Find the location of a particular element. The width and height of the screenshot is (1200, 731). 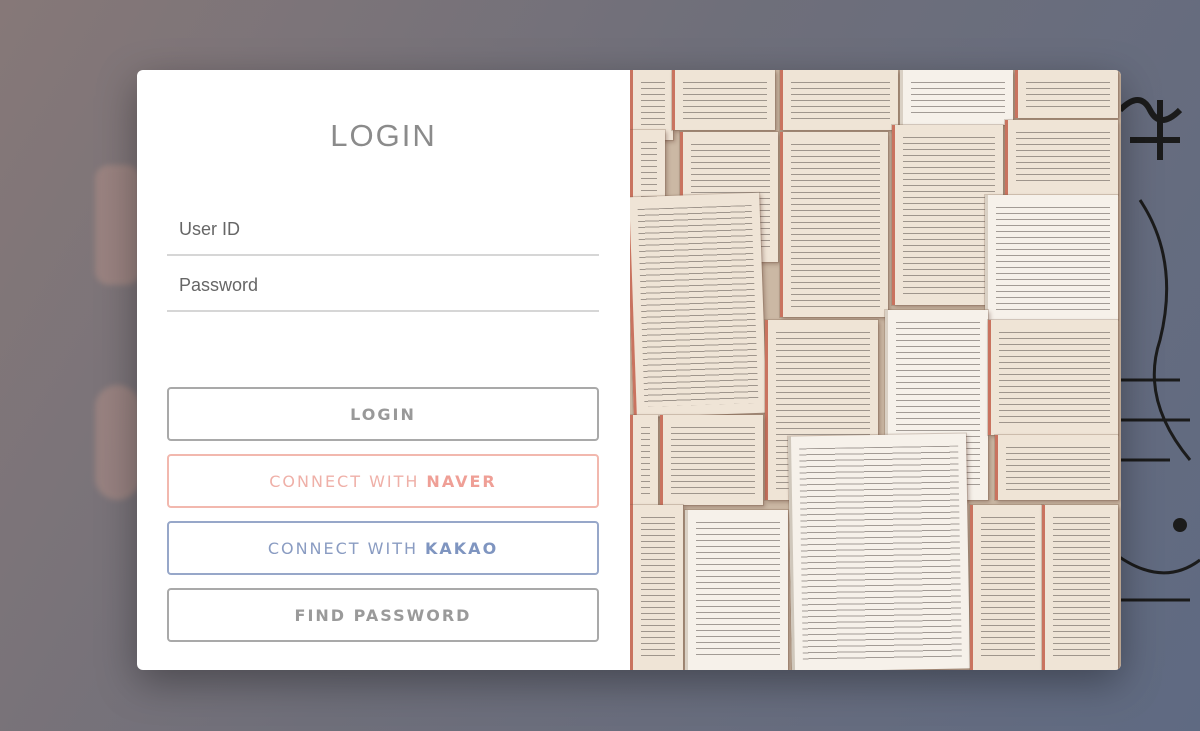

connect-naver-button: CONNECT WITH NAVER is located at coordinates (383, 481).